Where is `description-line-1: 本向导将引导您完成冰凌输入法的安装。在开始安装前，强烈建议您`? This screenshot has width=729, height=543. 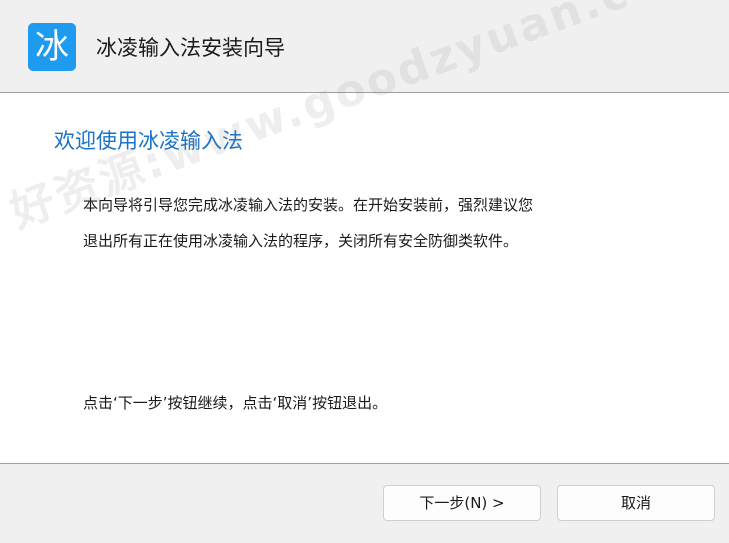
description-line-1: 本向导将引导您完成冰凌输入法的安装。在开始安装前，强烈建议您 is located at coordinates (308, 205).